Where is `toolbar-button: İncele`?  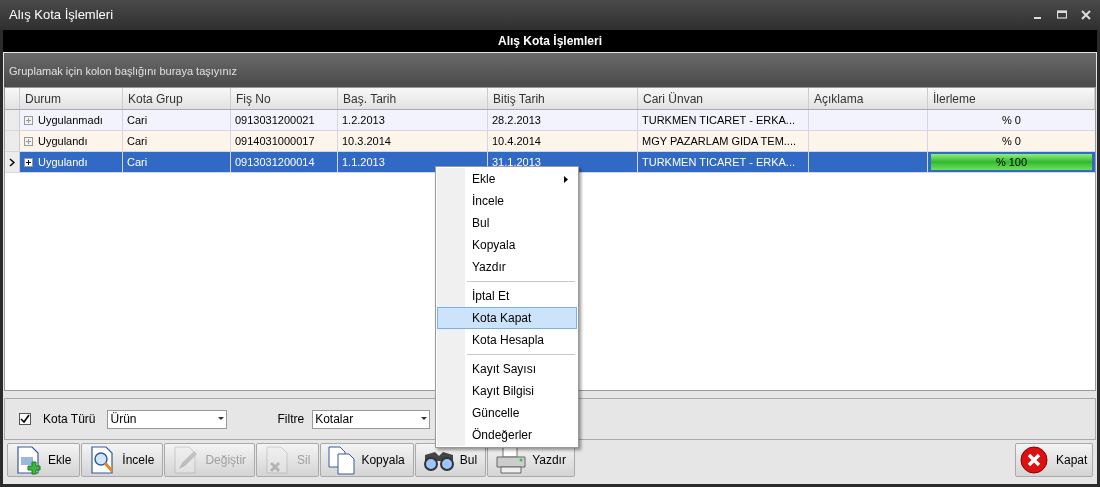 toolbar-button: İncele is located at coordinates (122, 460).